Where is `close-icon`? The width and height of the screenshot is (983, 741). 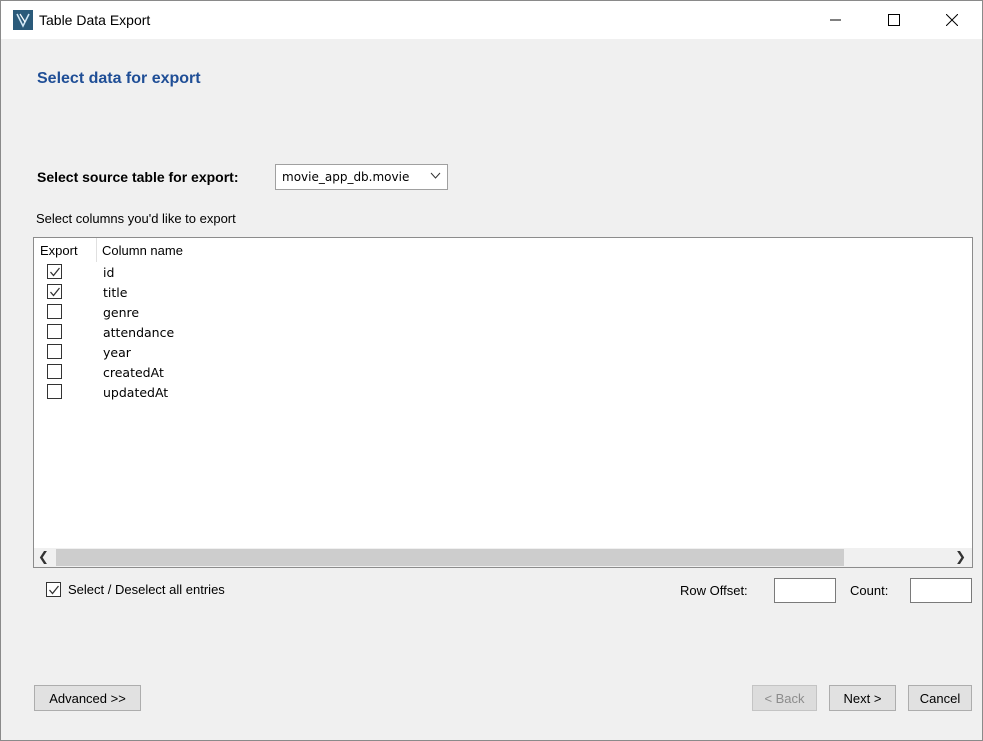 close-icon is located at coordinates (952, 20).